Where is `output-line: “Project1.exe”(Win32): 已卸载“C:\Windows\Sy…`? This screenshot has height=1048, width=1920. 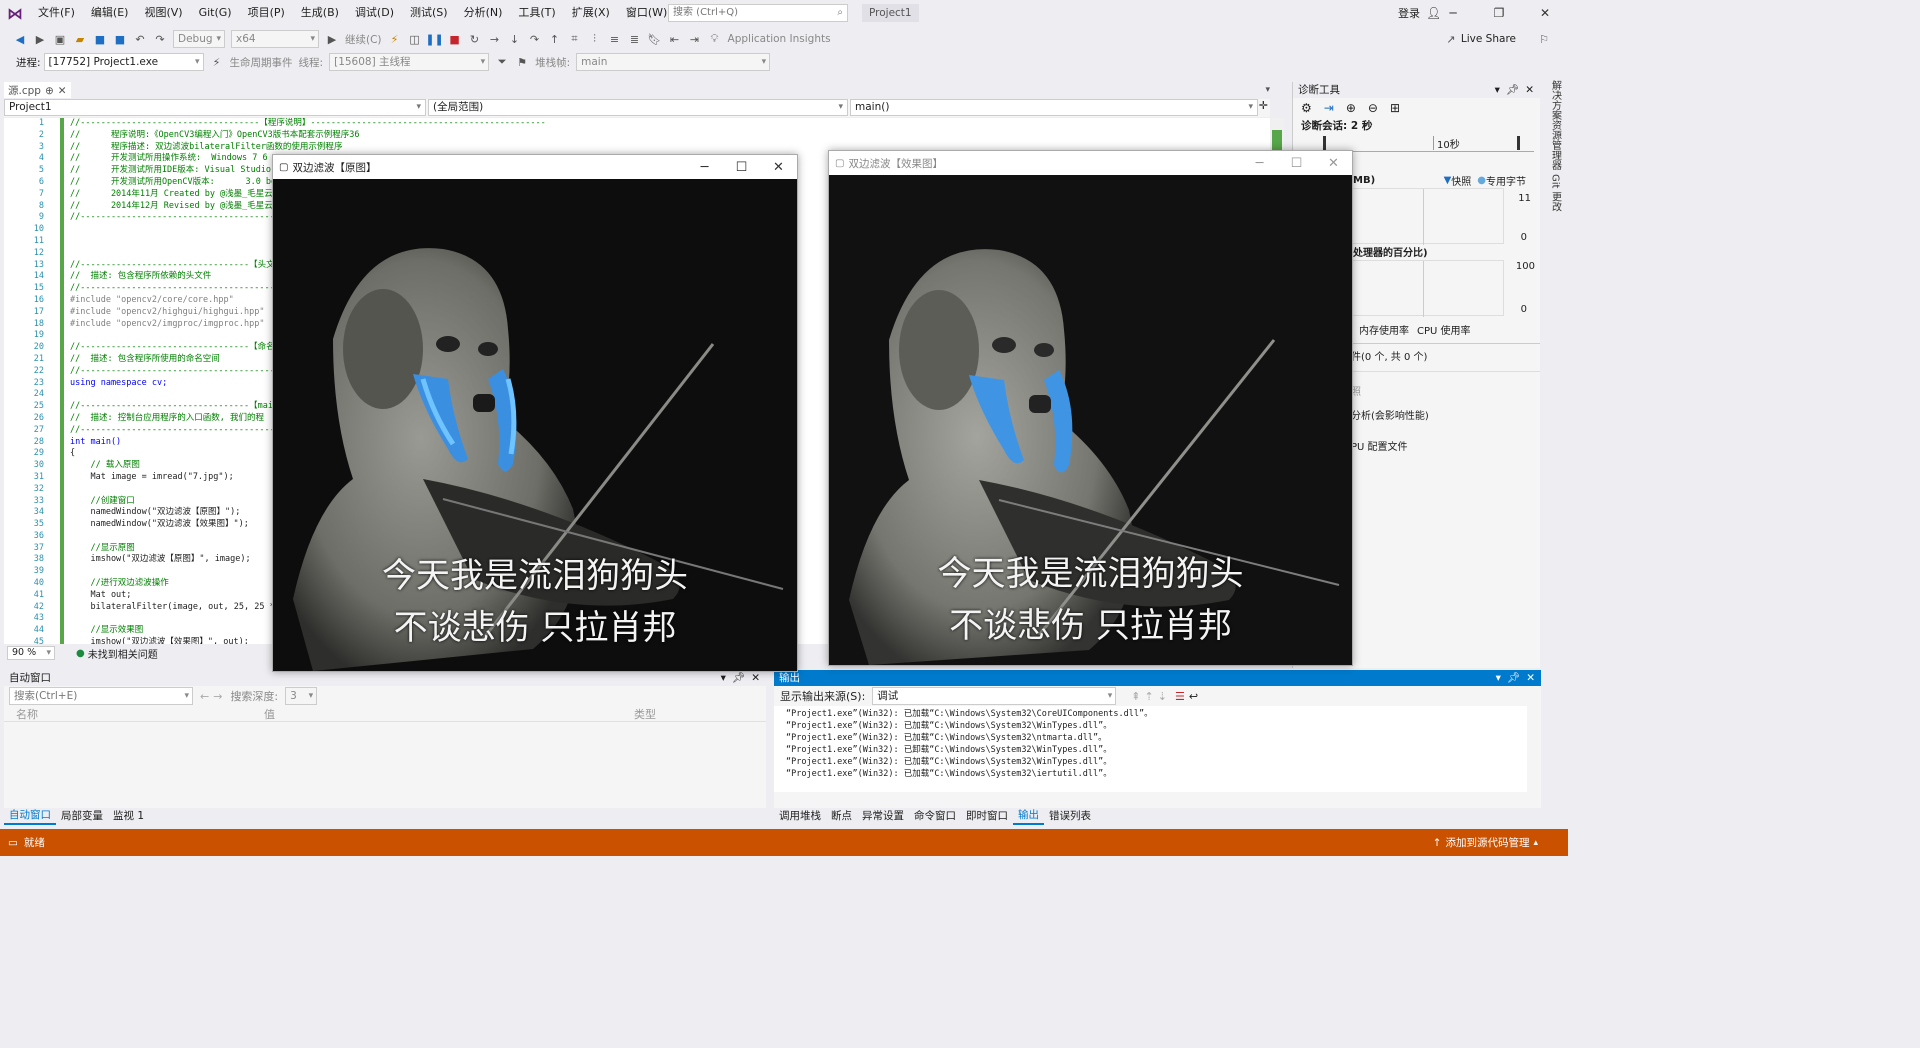 output-line: “Project1.exe”(Win32): 已卸载“C:\Windows\Sy… is located at coordinates (1150, 750).